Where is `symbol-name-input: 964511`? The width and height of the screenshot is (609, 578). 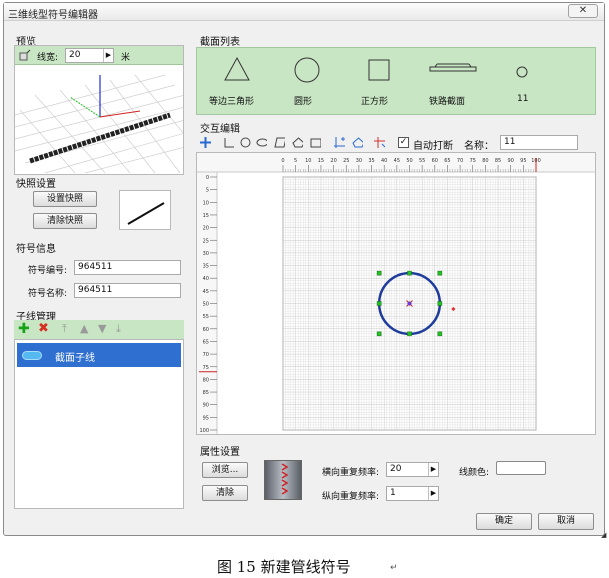 symbol-name-input: 964511 is located at coordinates (127, 290).